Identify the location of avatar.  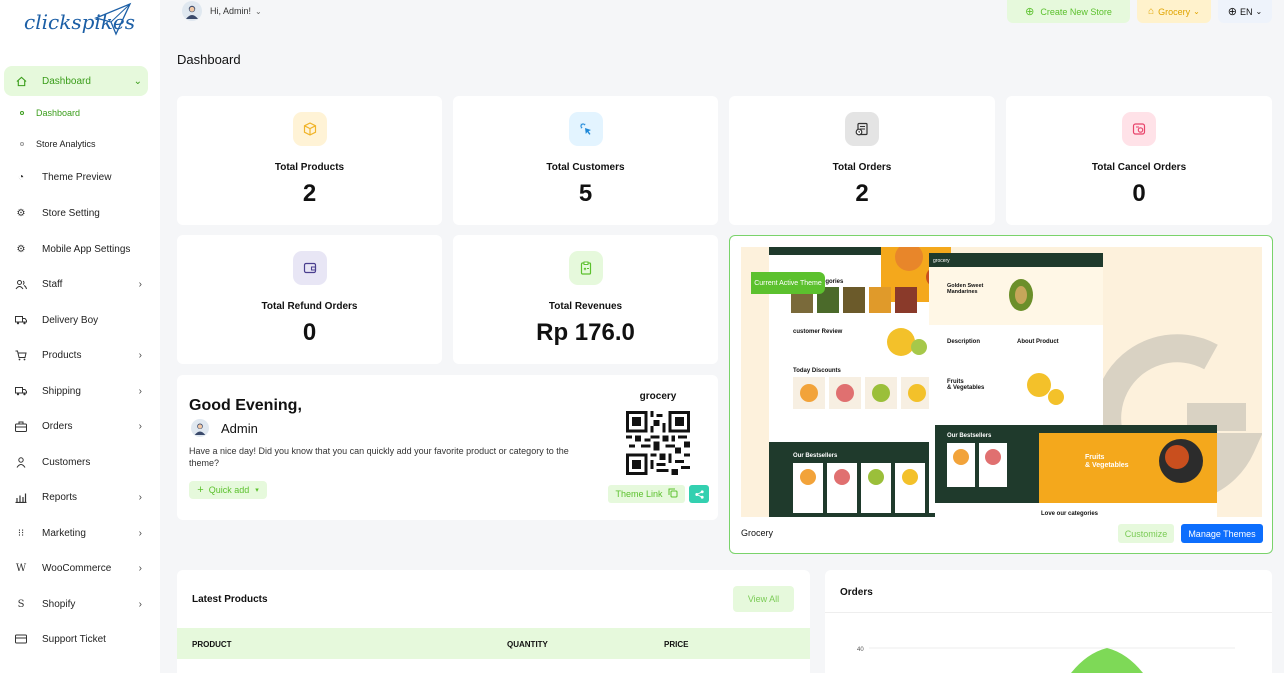
(200, 428).